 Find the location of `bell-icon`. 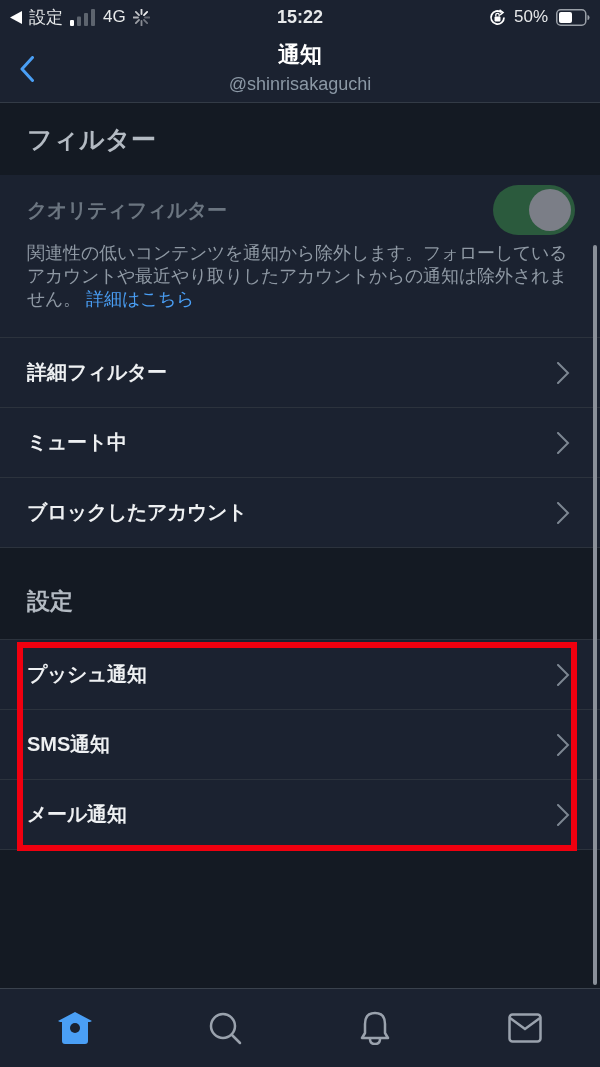

bell-icon is located at coordinates (375, 1028).